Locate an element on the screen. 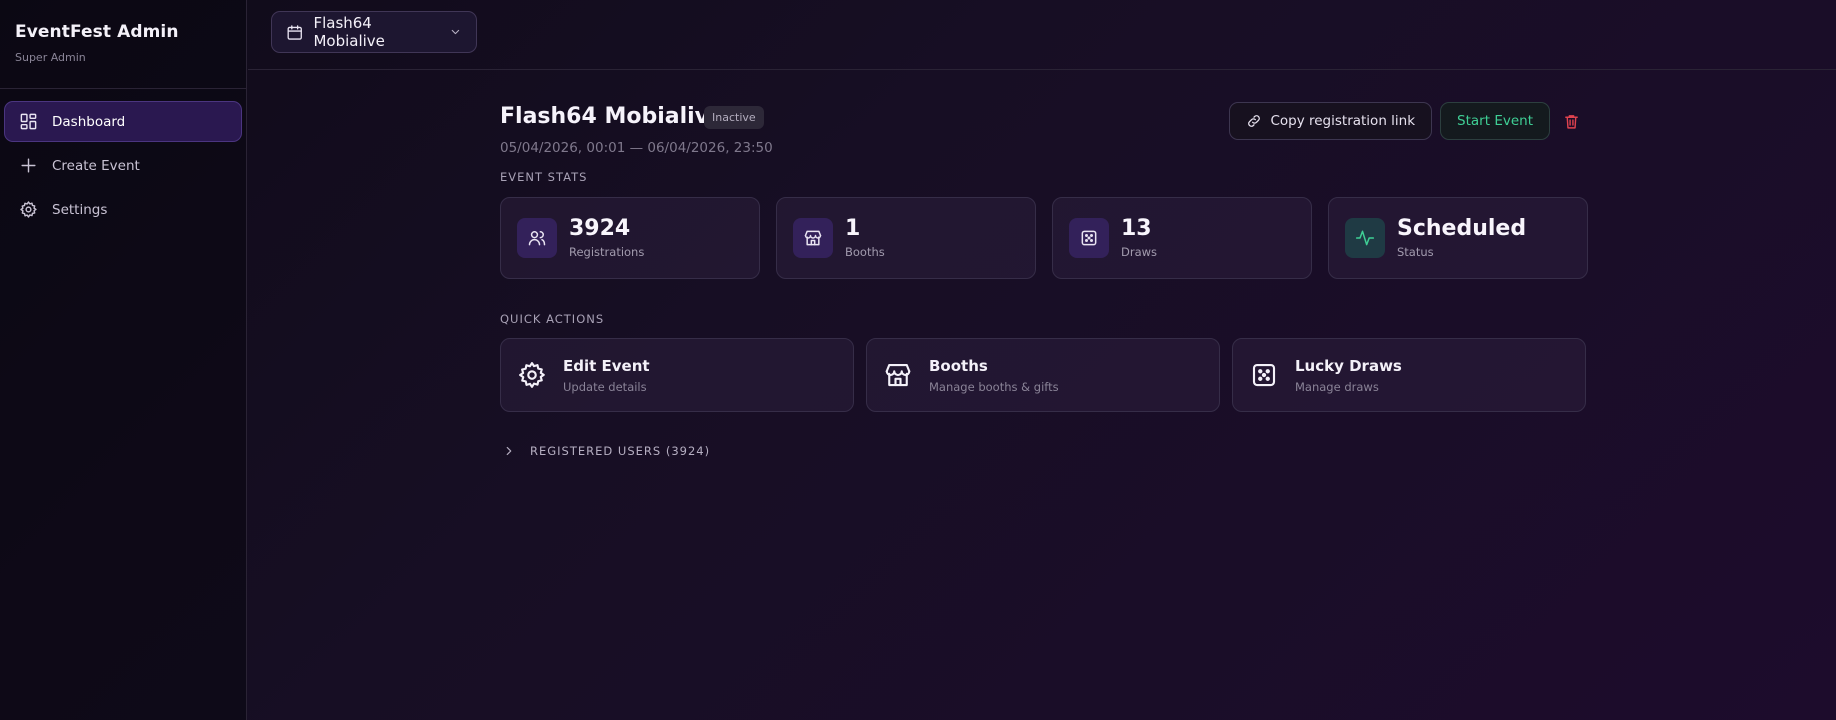 The height and width of the screenshot is (720, 1836). page-title: Flash64 Mobialive is located at coordinates (612, 116).